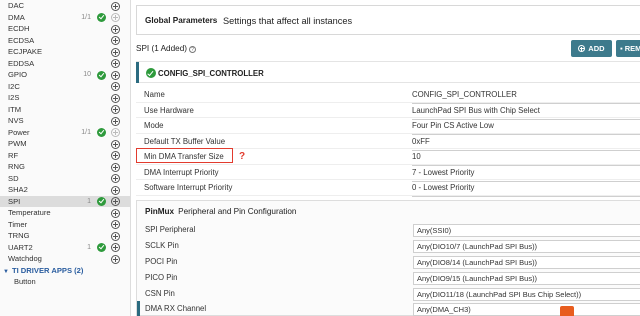  What do you see at coordinates (185, 141) in the screenshot?
I see `param-label: Default TX Buffer Value` at bounding box center [185, 141].